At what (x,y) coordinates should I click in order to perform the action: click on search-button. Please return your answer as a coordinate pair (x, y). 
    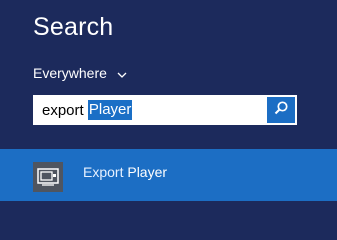
    Looking at the image, I should click on (281, 110).